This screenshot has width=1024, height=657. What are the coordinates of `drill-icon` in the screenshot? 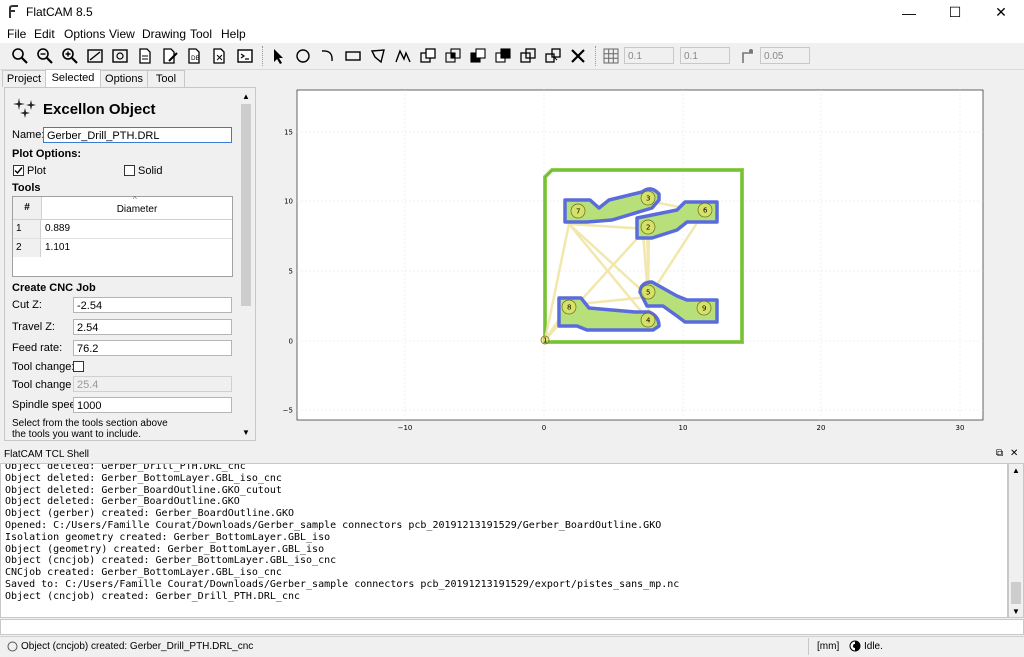 It's located at (26, 108).